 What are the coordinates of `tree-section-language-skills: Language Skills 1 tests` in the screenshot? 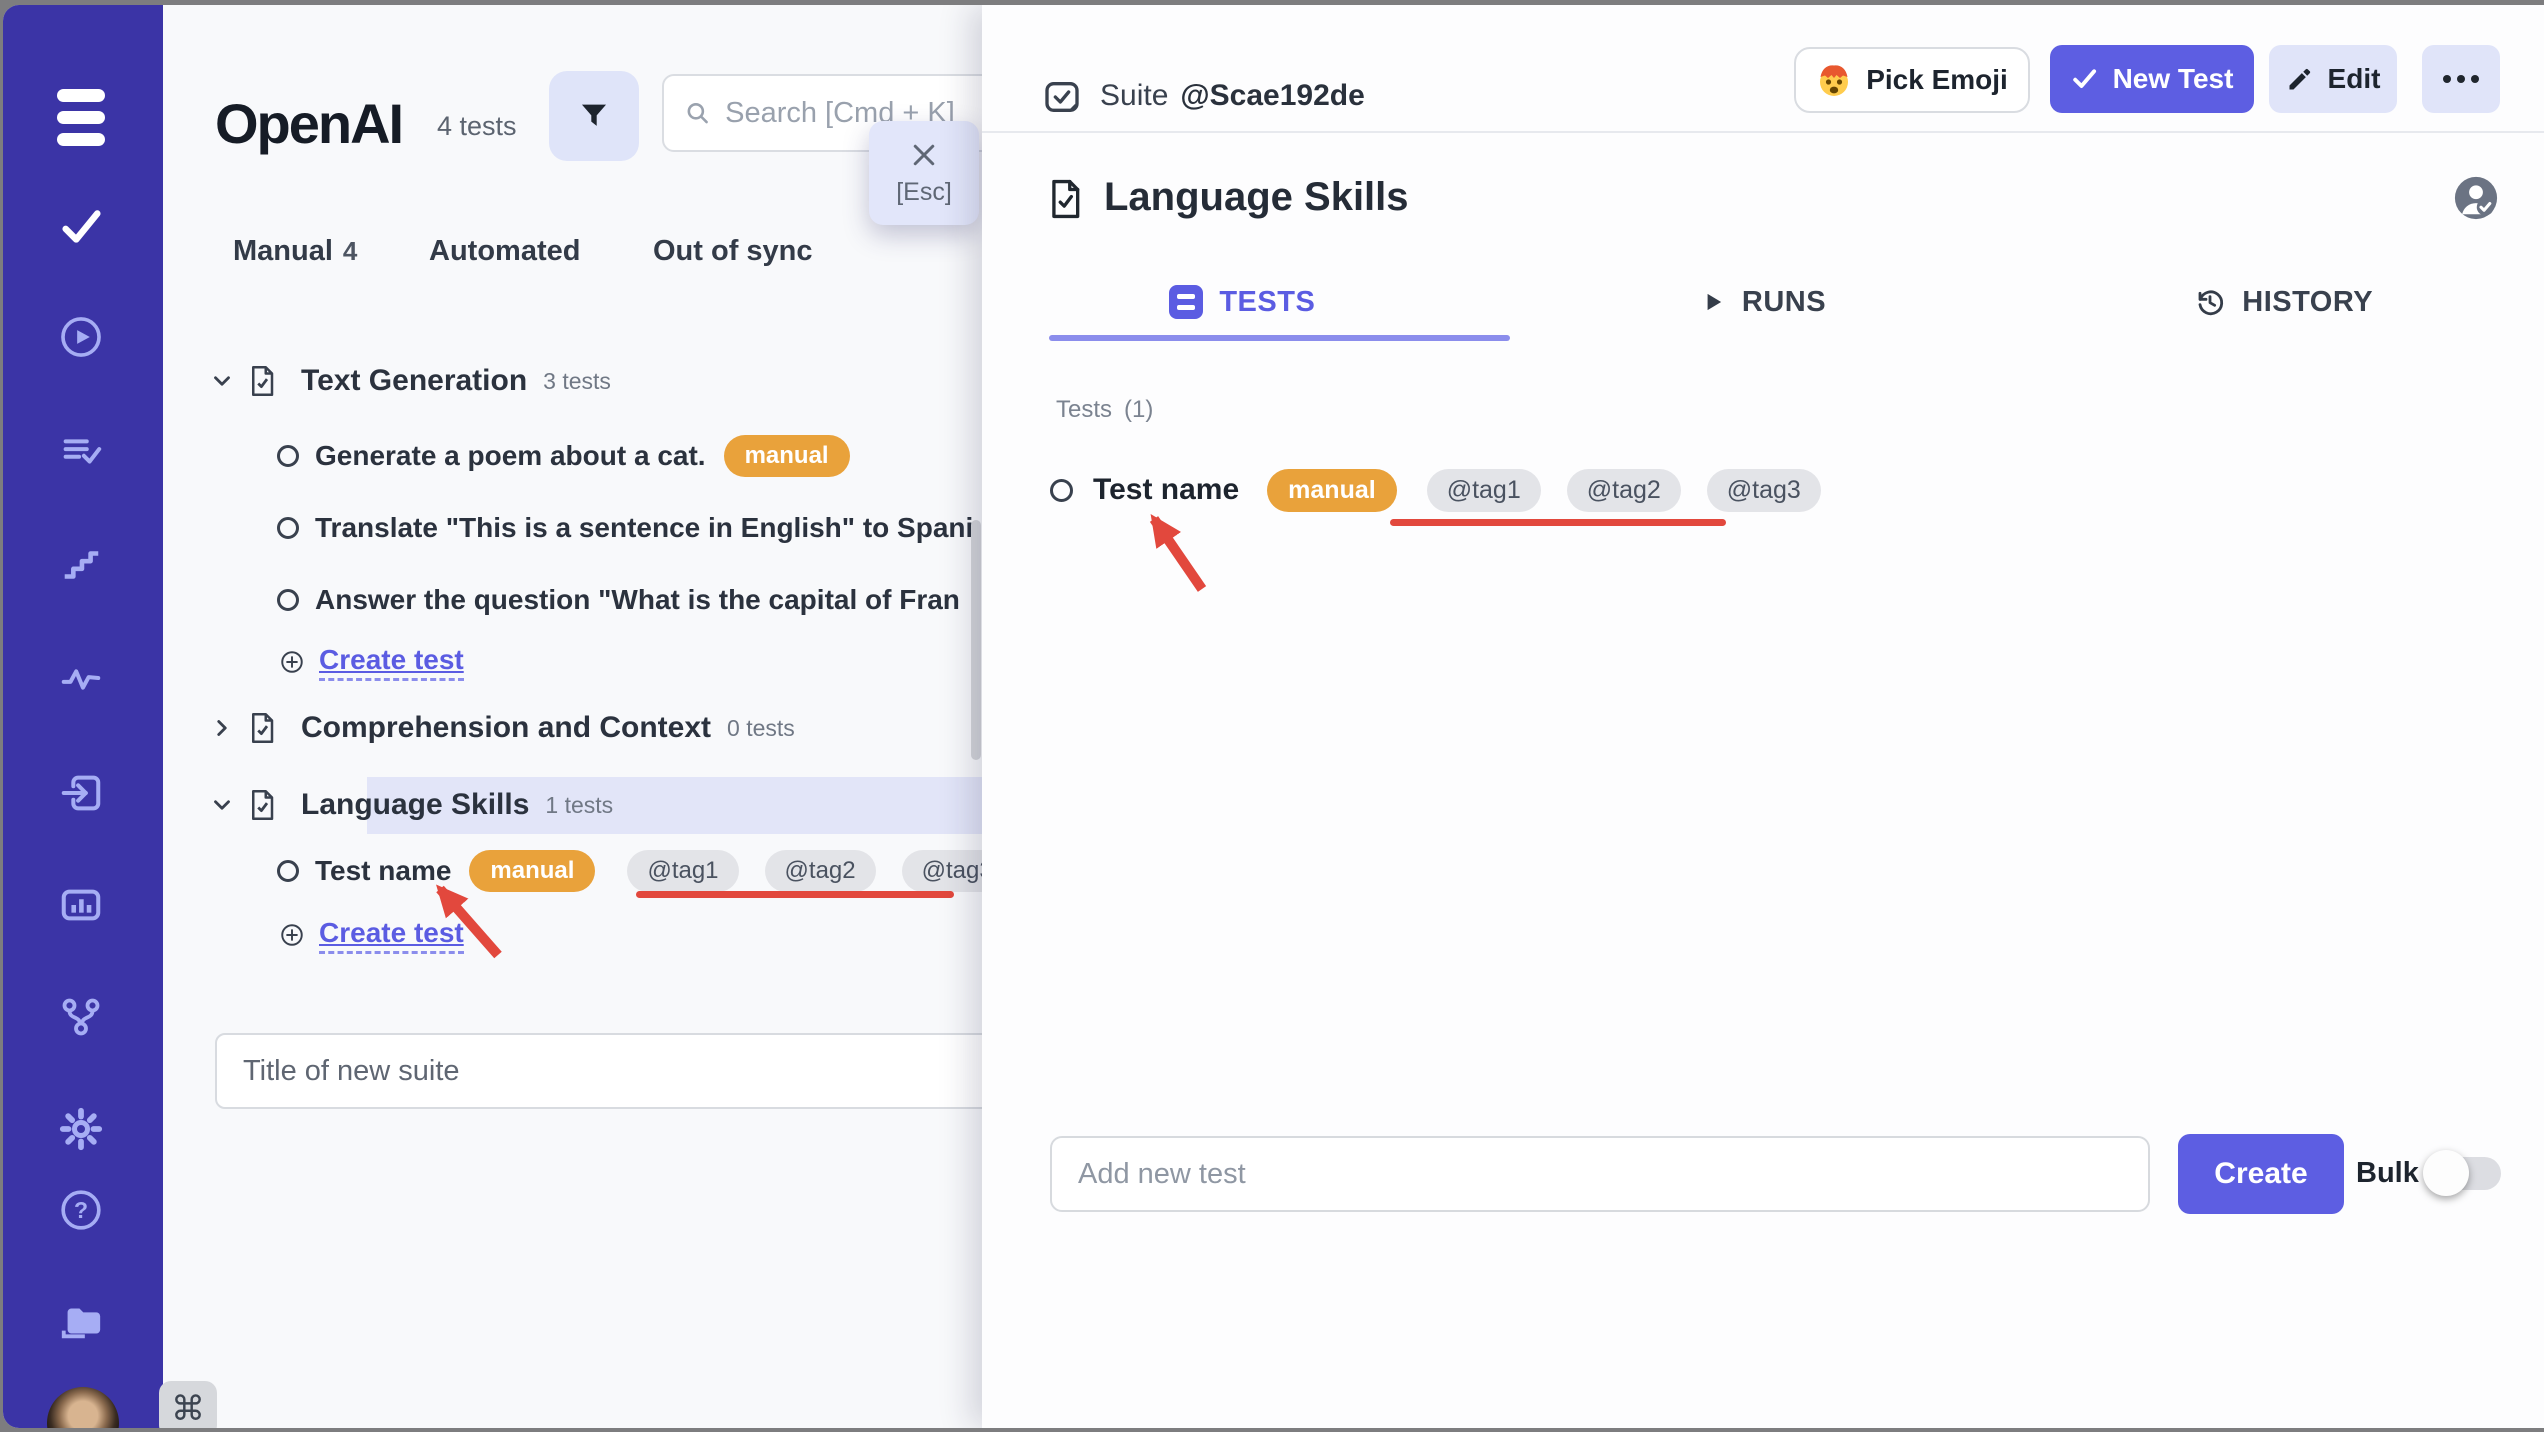 It's located at (411, 805).